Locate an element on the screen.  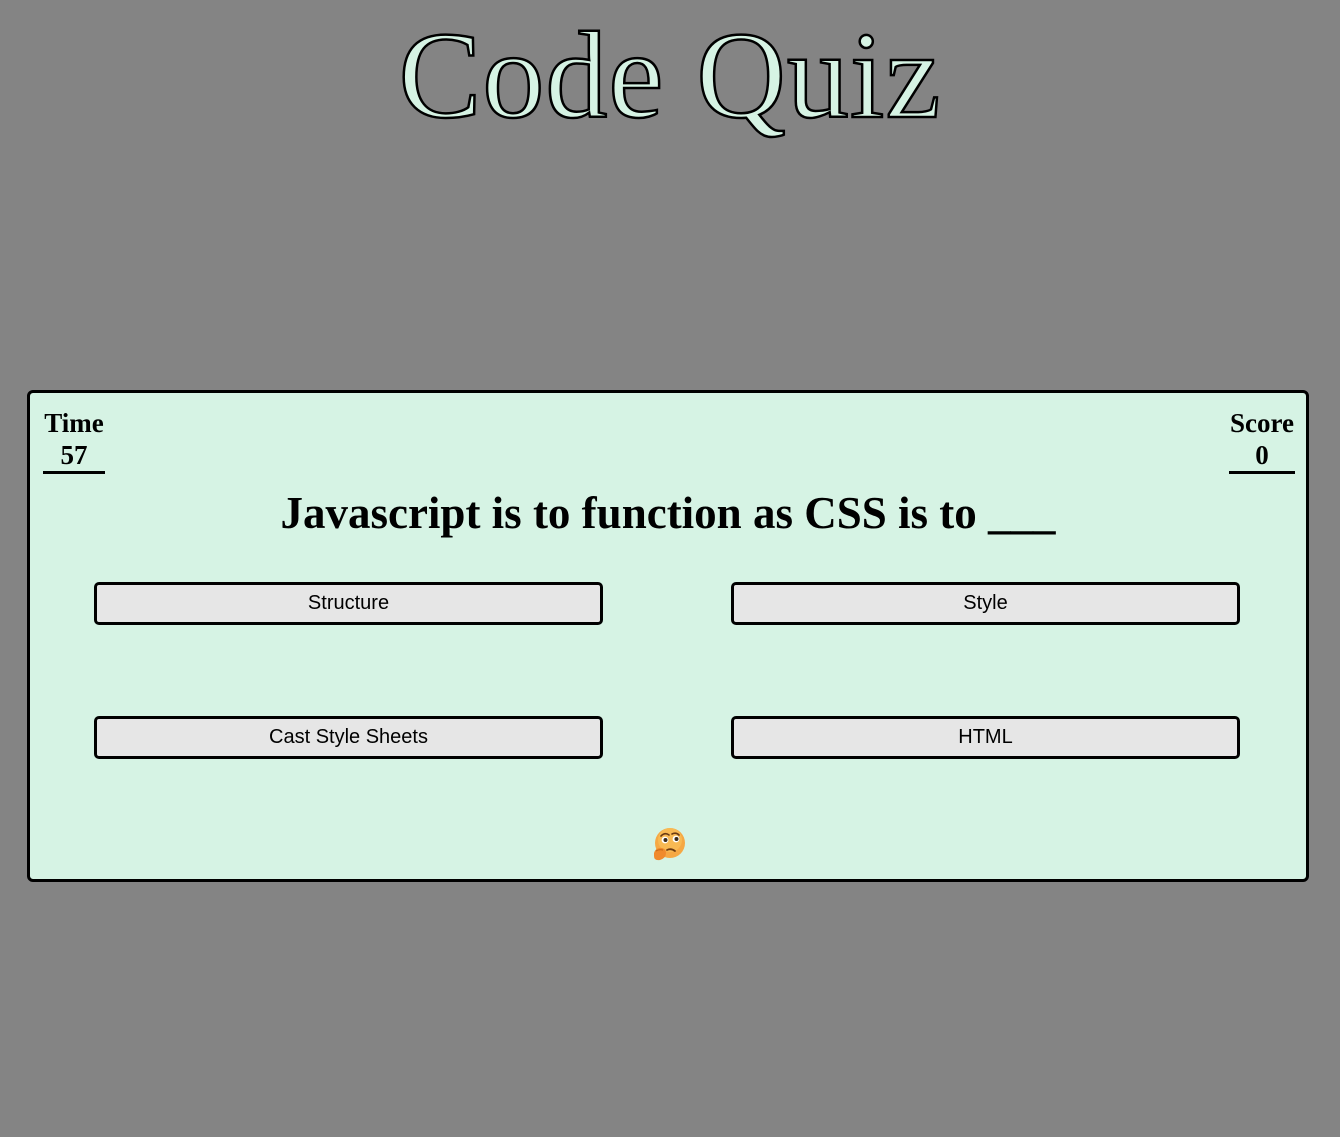
answer-button-style: Style is located at coordinates (985, 603).